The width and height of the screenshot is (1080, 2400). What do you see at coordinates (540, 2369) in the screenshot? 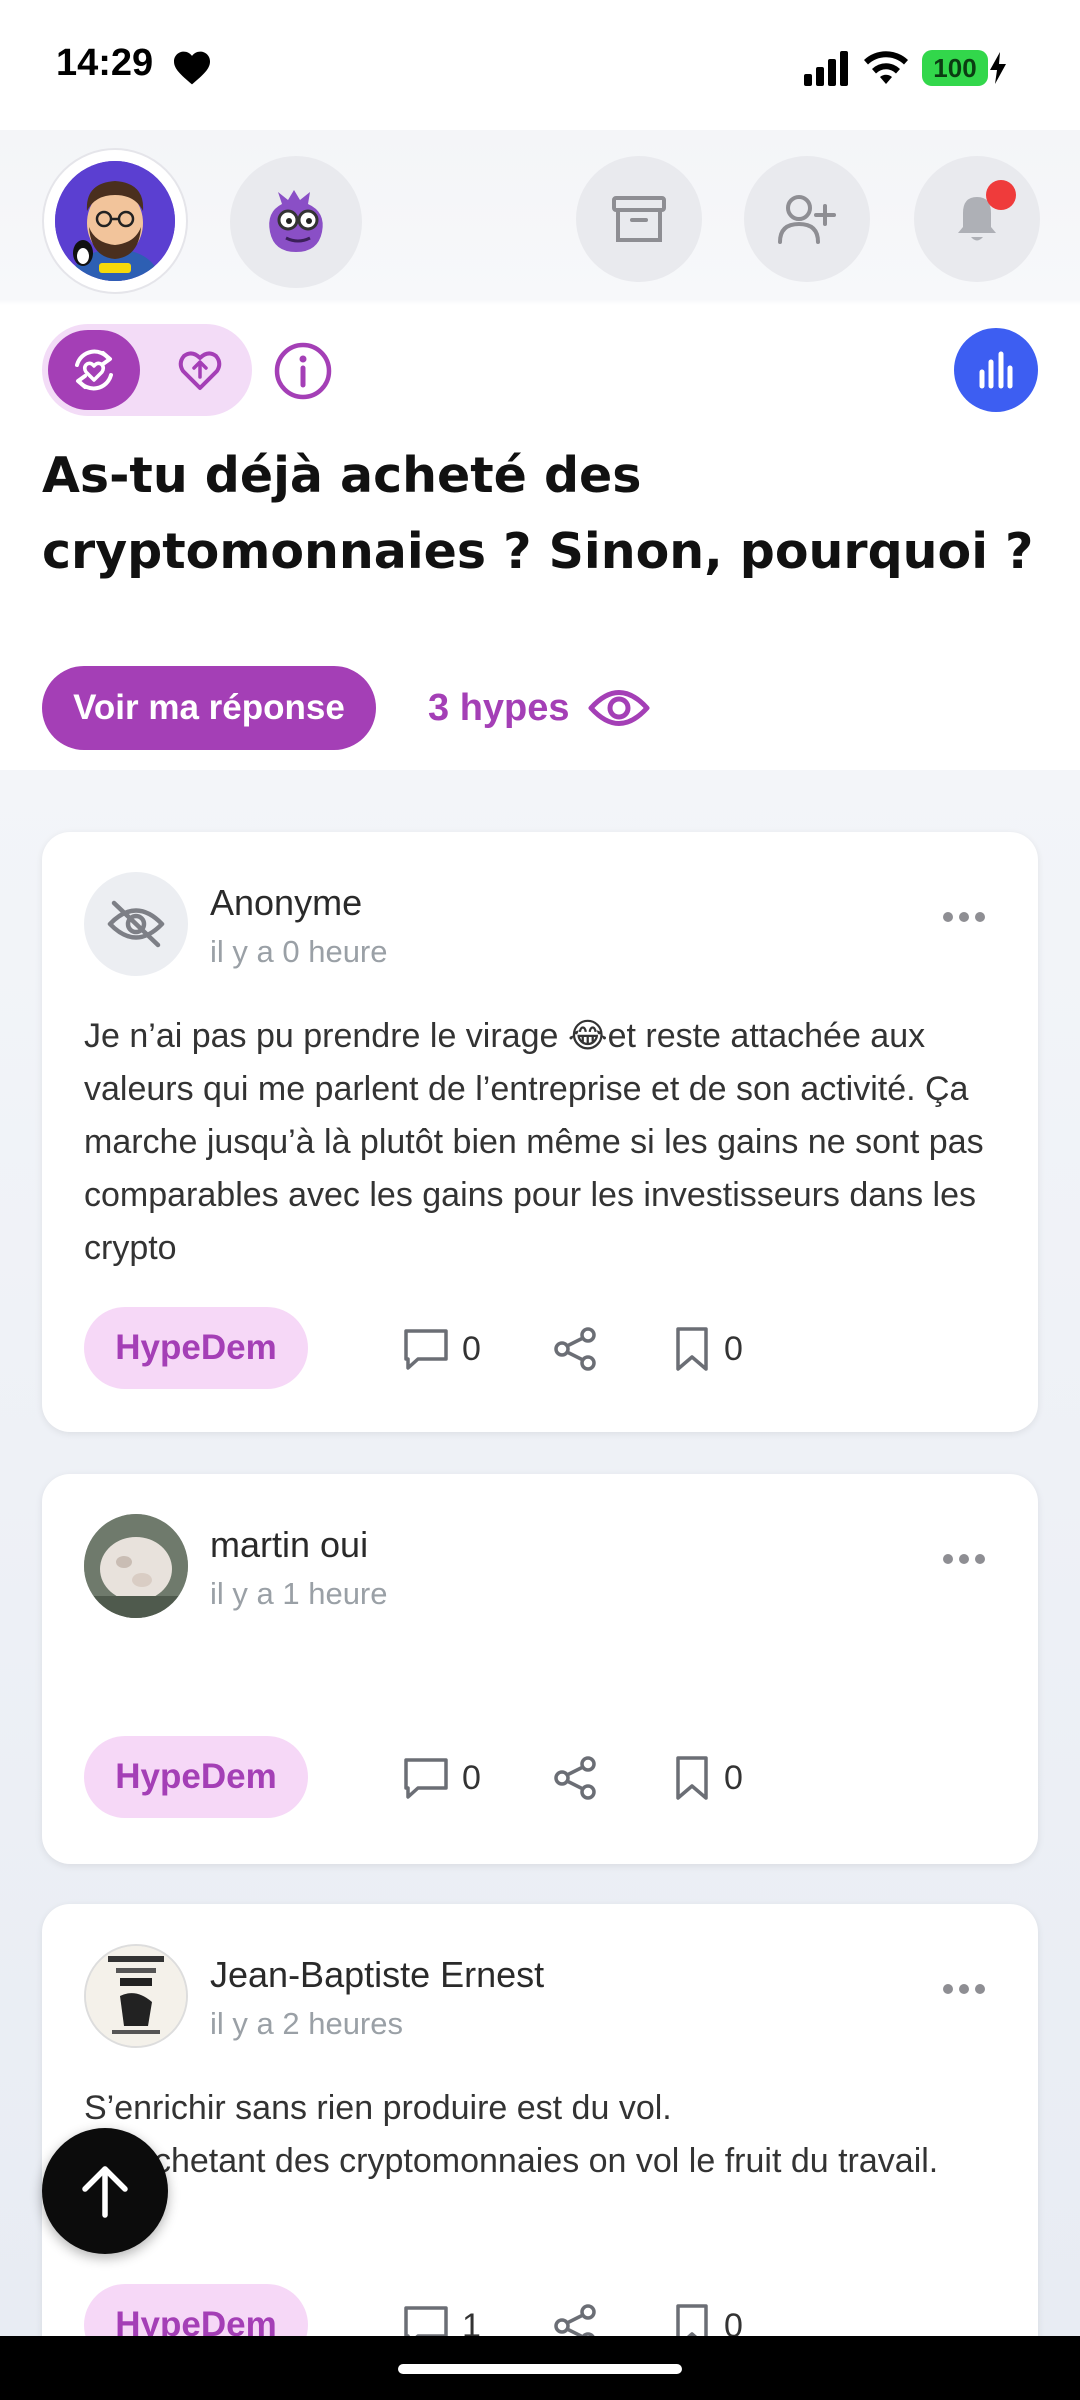
I see `home-indicator` at bounding box center [540, 2369].